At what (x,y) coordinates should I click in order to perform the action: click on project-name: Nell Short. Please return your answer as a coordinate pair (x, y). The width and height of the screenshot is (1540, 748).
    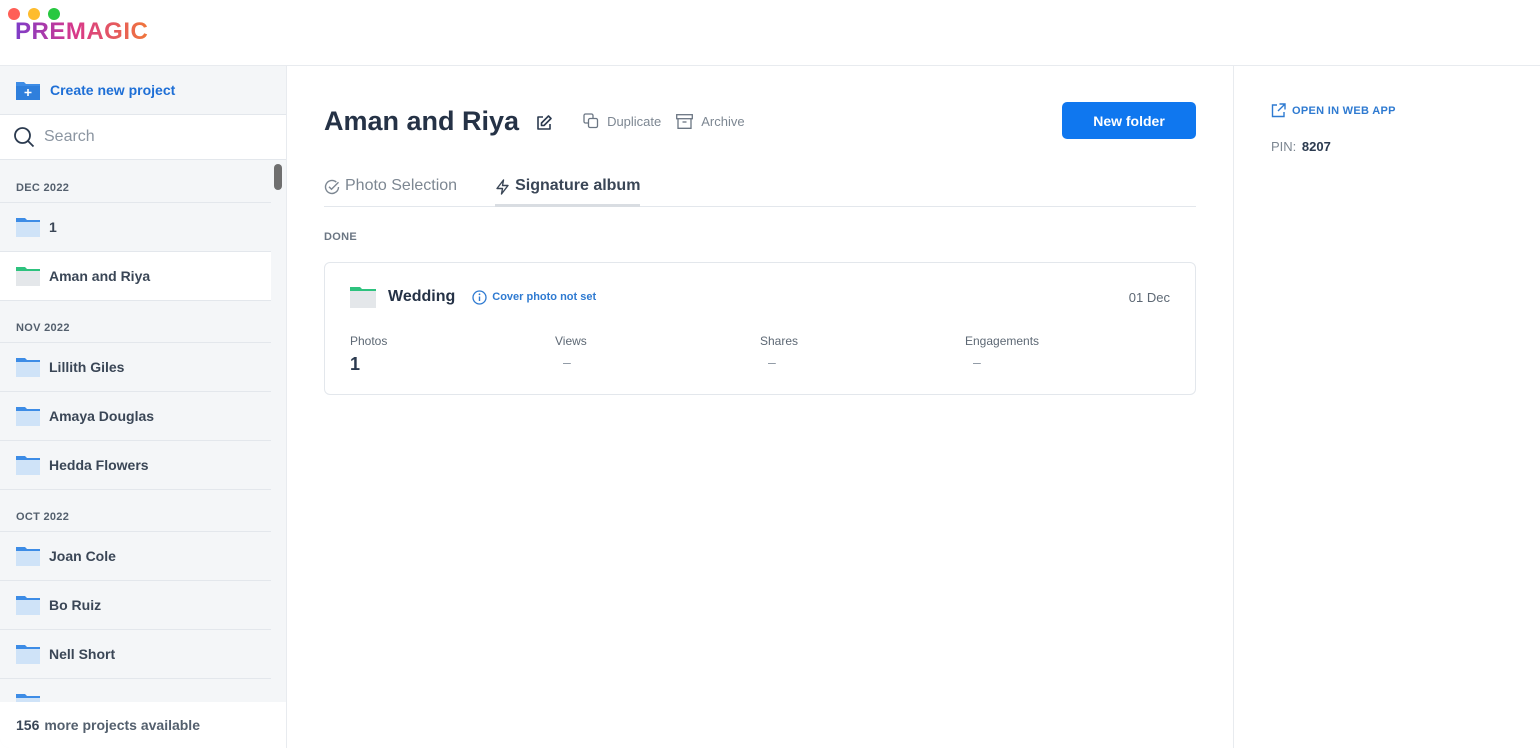
    Looking at the image, I should click on (82, 654).